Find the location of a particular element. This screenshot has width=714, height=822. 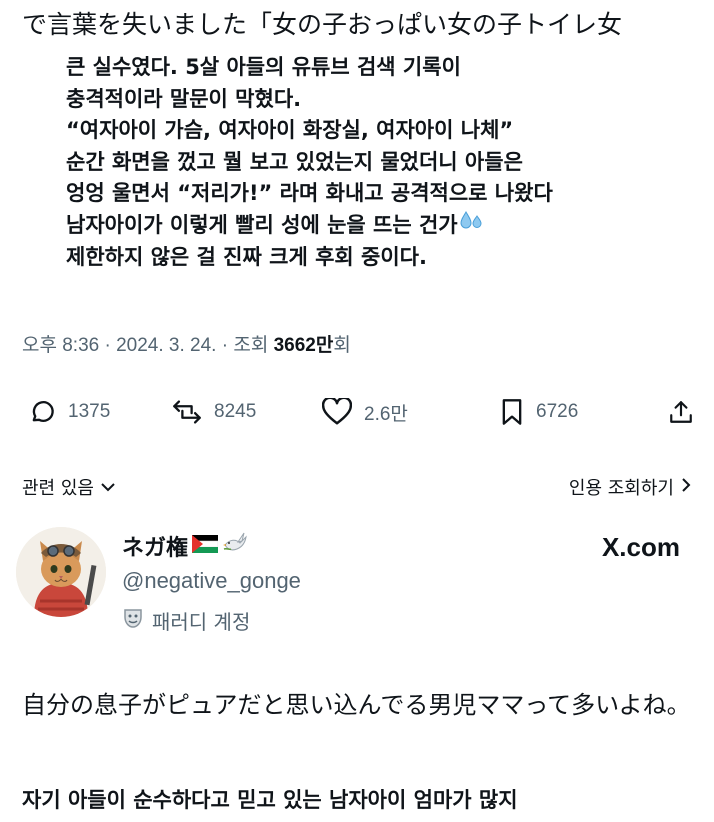

related-filter: 관련 있음 is located at coordinates (69, 487).